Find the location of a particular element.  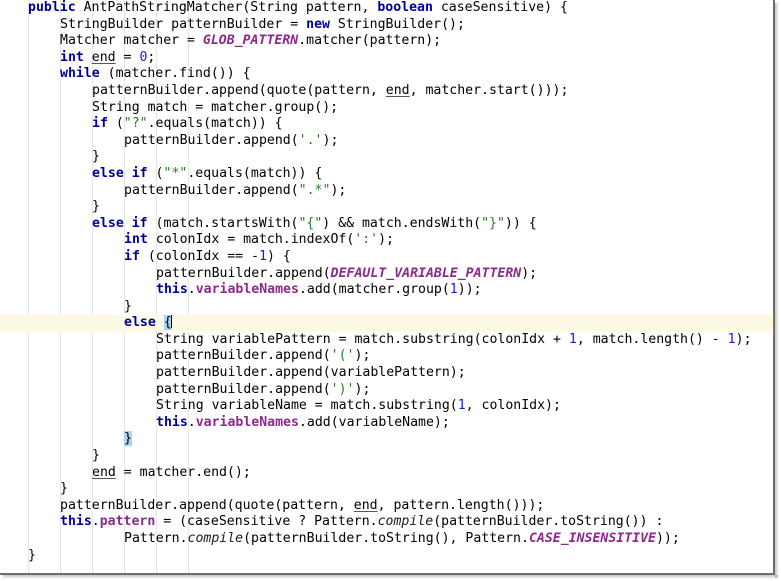

code-line: this.variableNames.add(variableName); is located at coordinates (386, 423).